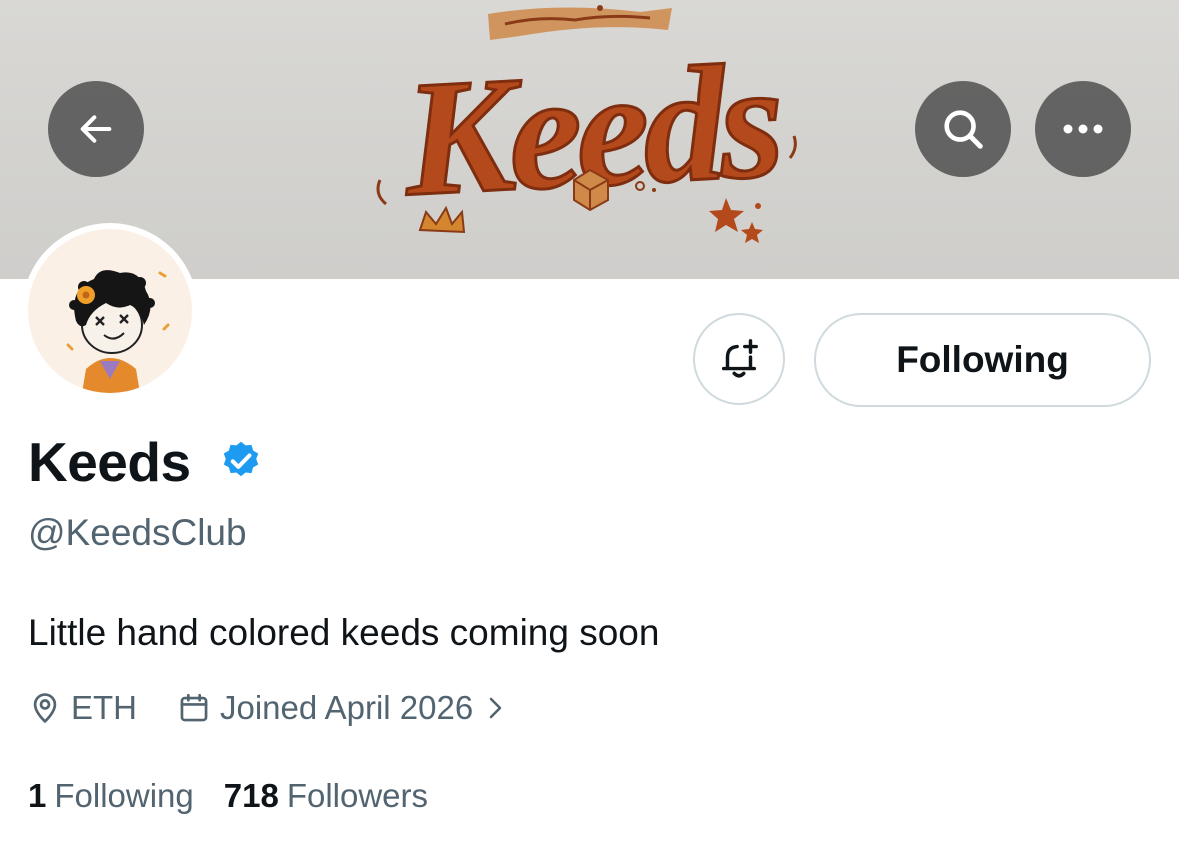 The width and height of the screenshot is (1179, 854). I want to click on followers-count-link: 718 Followers, so click(326, 796).